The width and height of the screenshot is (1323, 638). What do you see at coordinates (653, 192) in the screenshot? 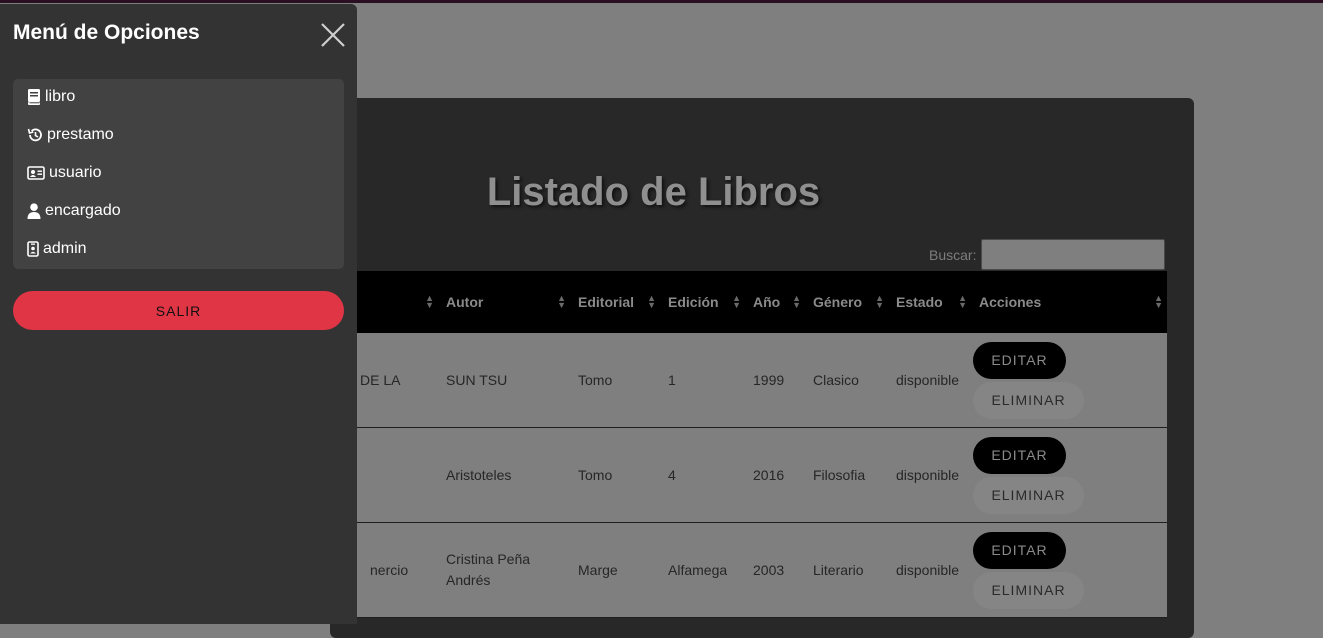
I see `page-title: Listado de Libros` at bounding box center [653, 192].